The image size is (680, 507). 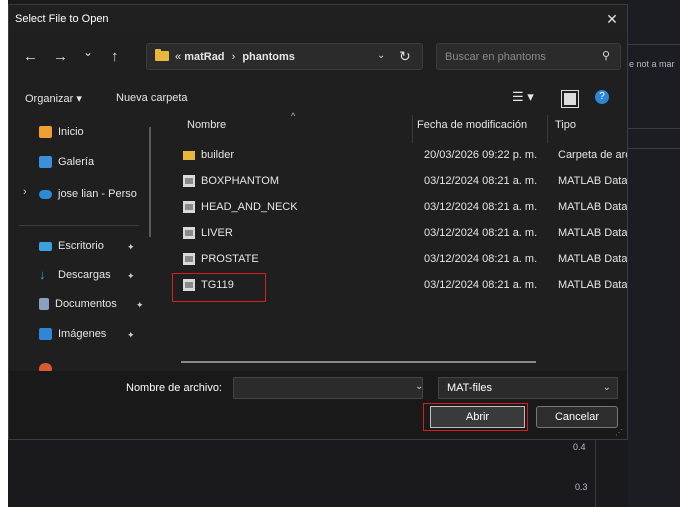 I want to click on file-type-value: MAT-files, so click(x=470, y=388).